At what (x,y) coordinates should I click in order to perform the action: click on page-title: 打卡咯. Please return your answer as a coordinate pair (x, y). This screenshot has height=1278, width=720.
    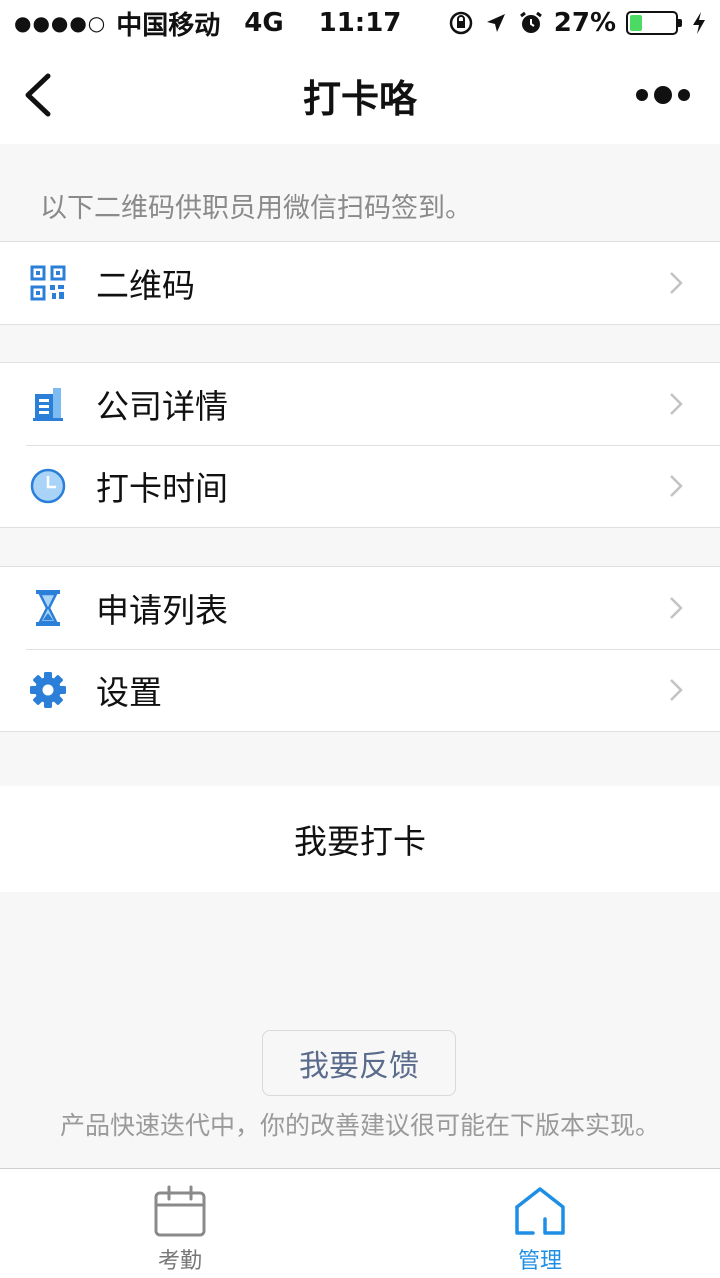
    Looking at the image, I should click on (359, 98).